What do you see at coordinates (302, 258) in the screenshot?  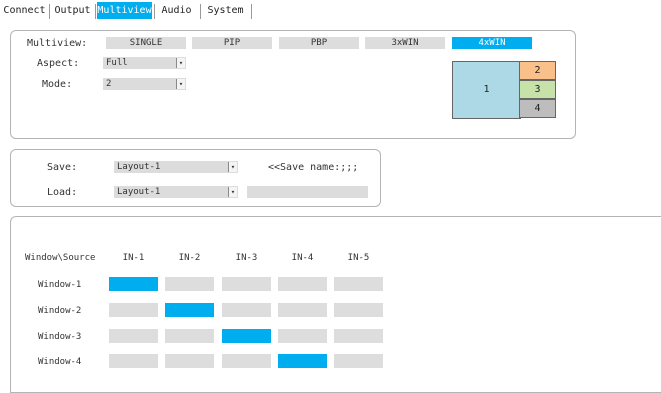 I see `source-header: IN-4` at bounding box center [302, 258].